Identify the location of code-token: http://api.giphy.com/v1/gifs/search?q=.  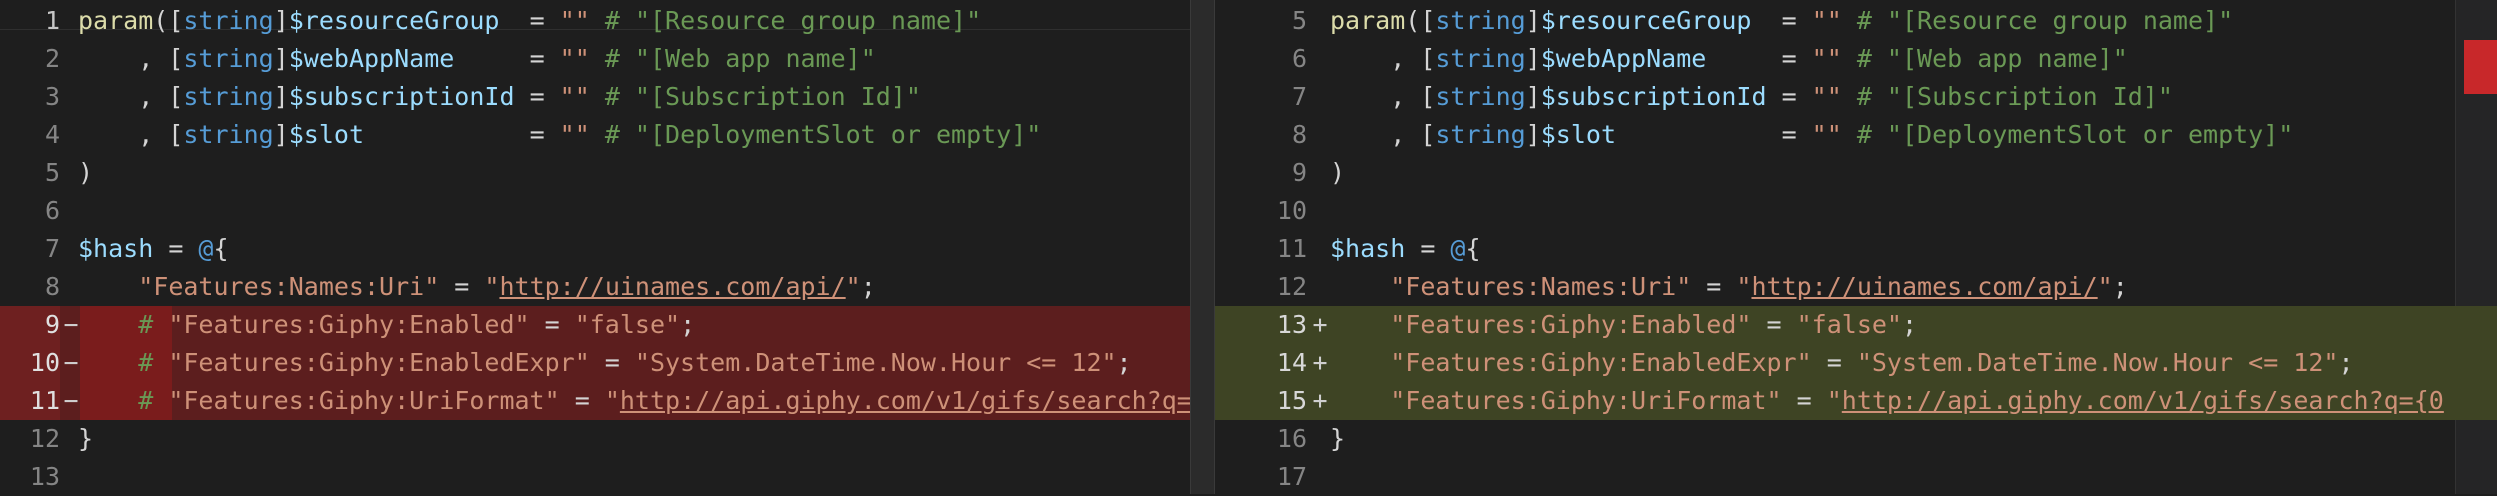
(905, 400).